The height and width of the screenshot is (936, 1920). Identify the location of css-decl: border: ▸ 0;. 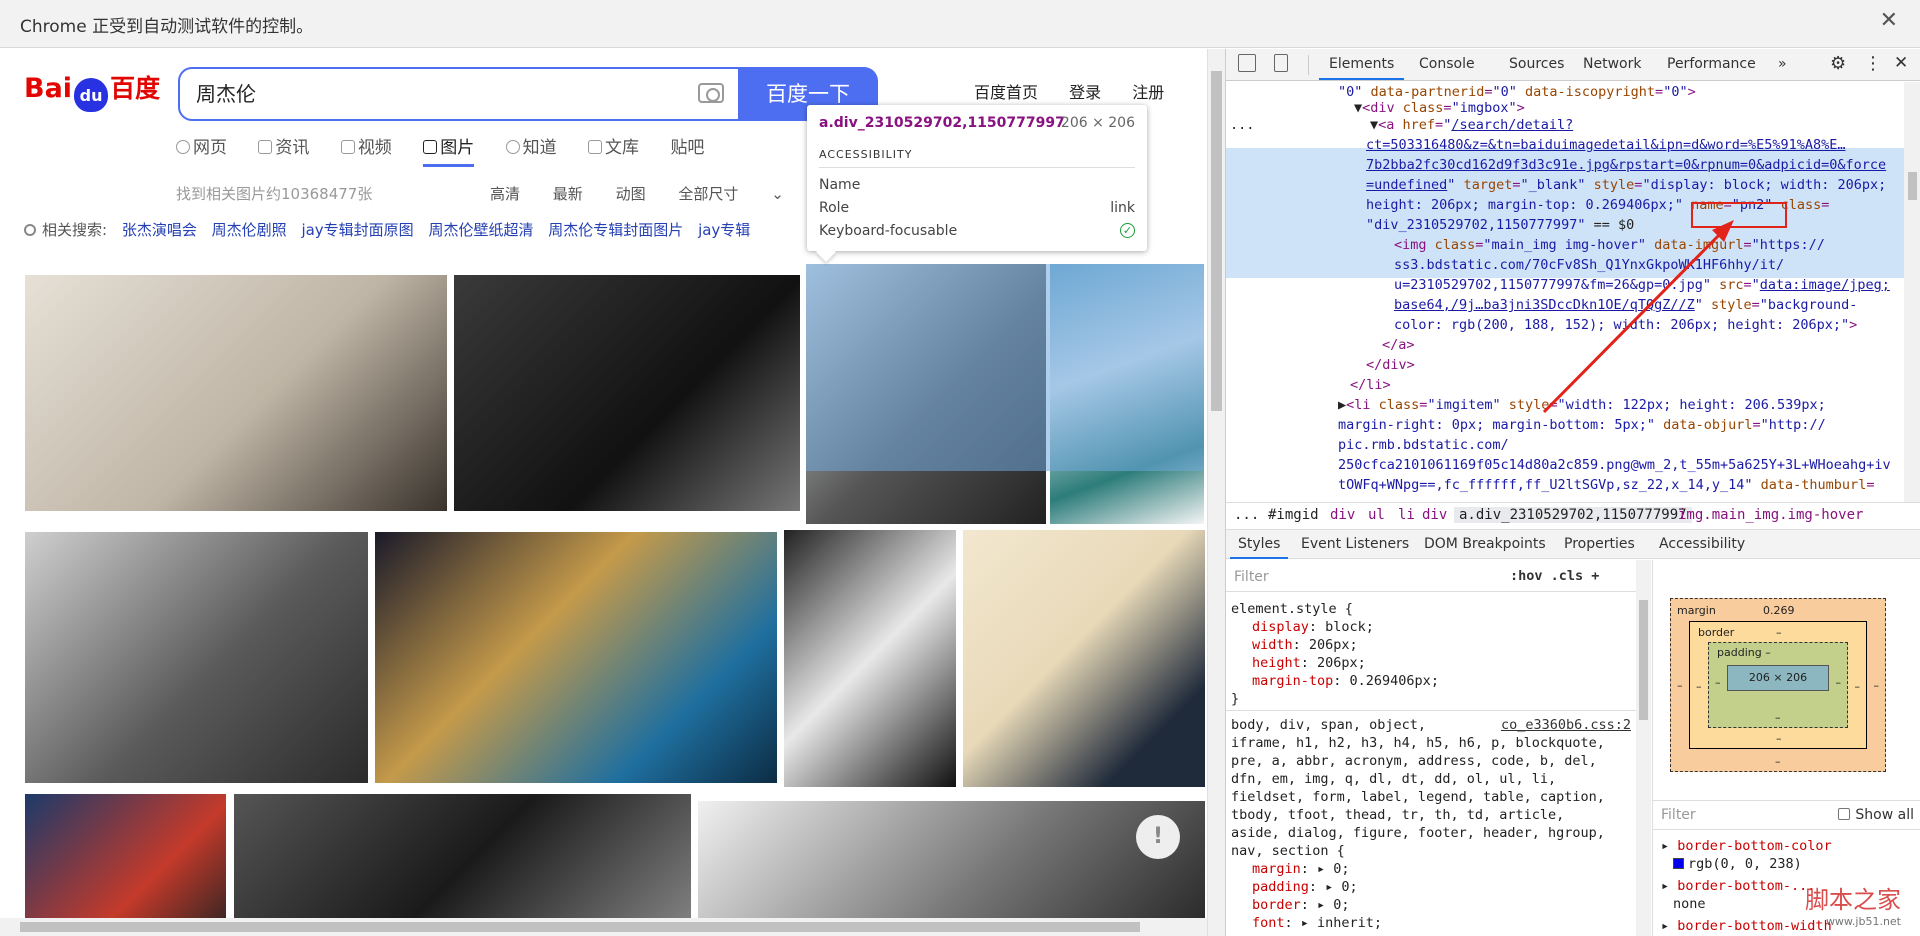
(1301, 905).